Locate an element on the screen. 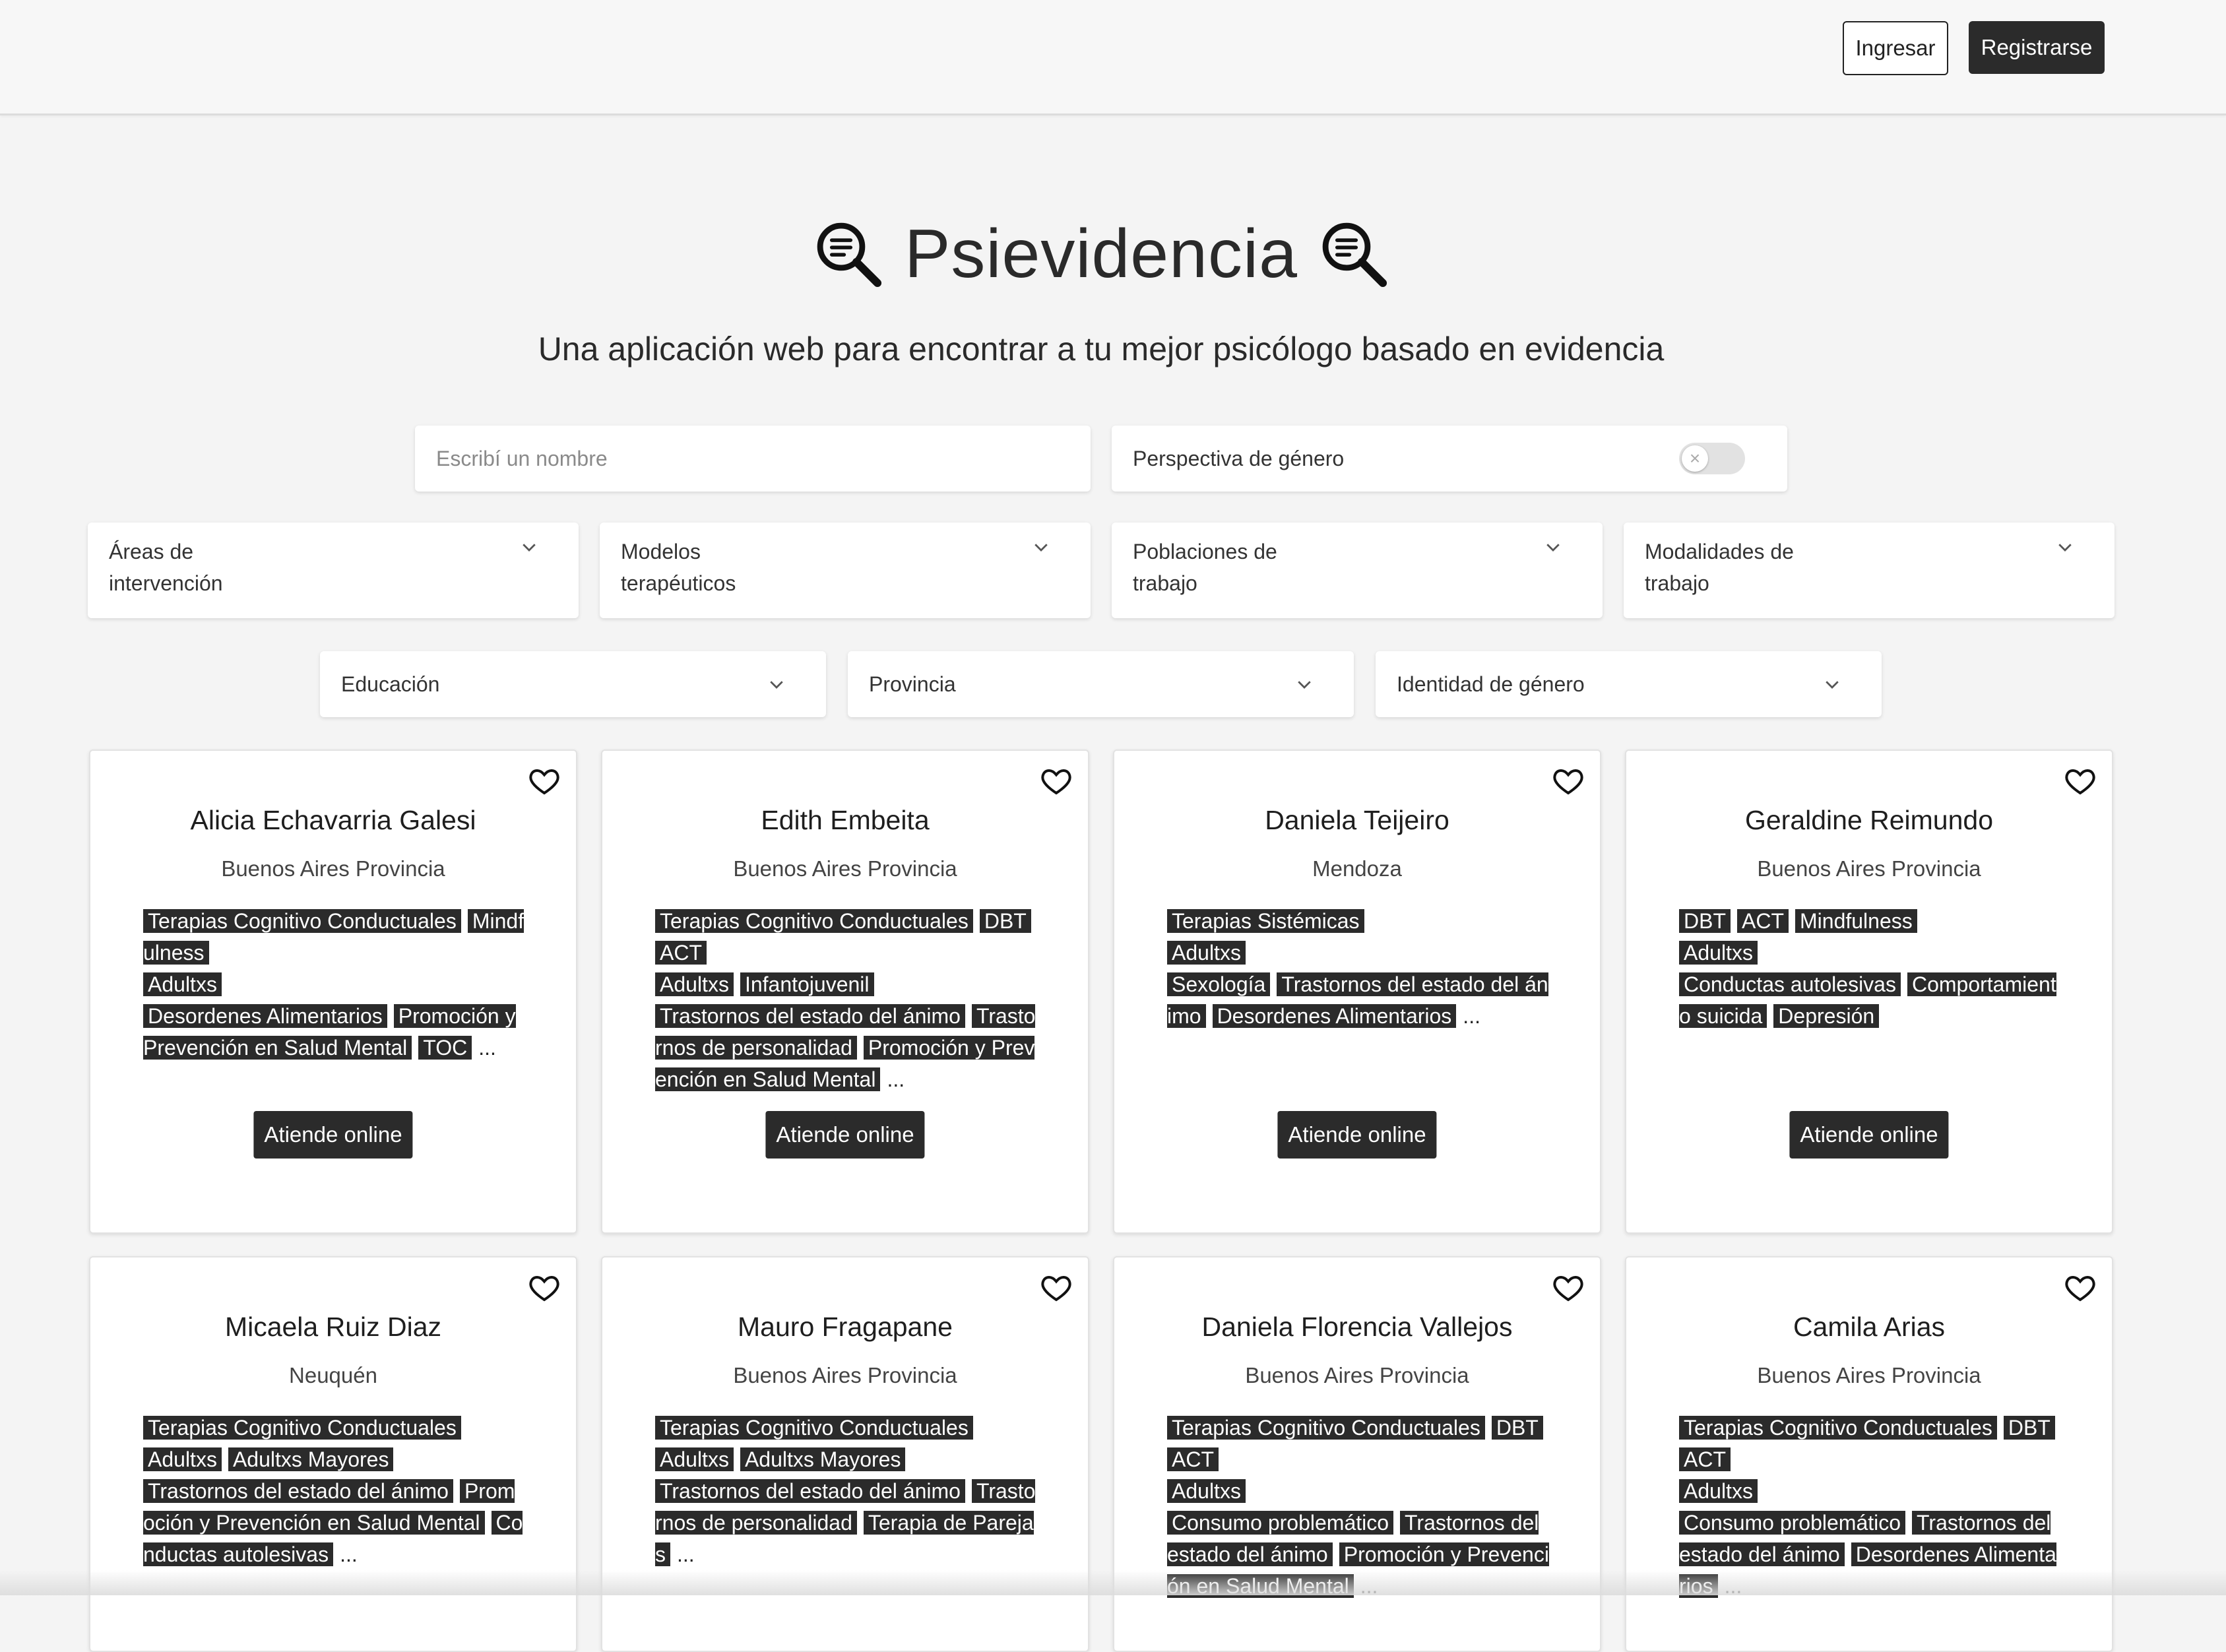  dropdown-education: Educación is located at coordinates (573, 684).